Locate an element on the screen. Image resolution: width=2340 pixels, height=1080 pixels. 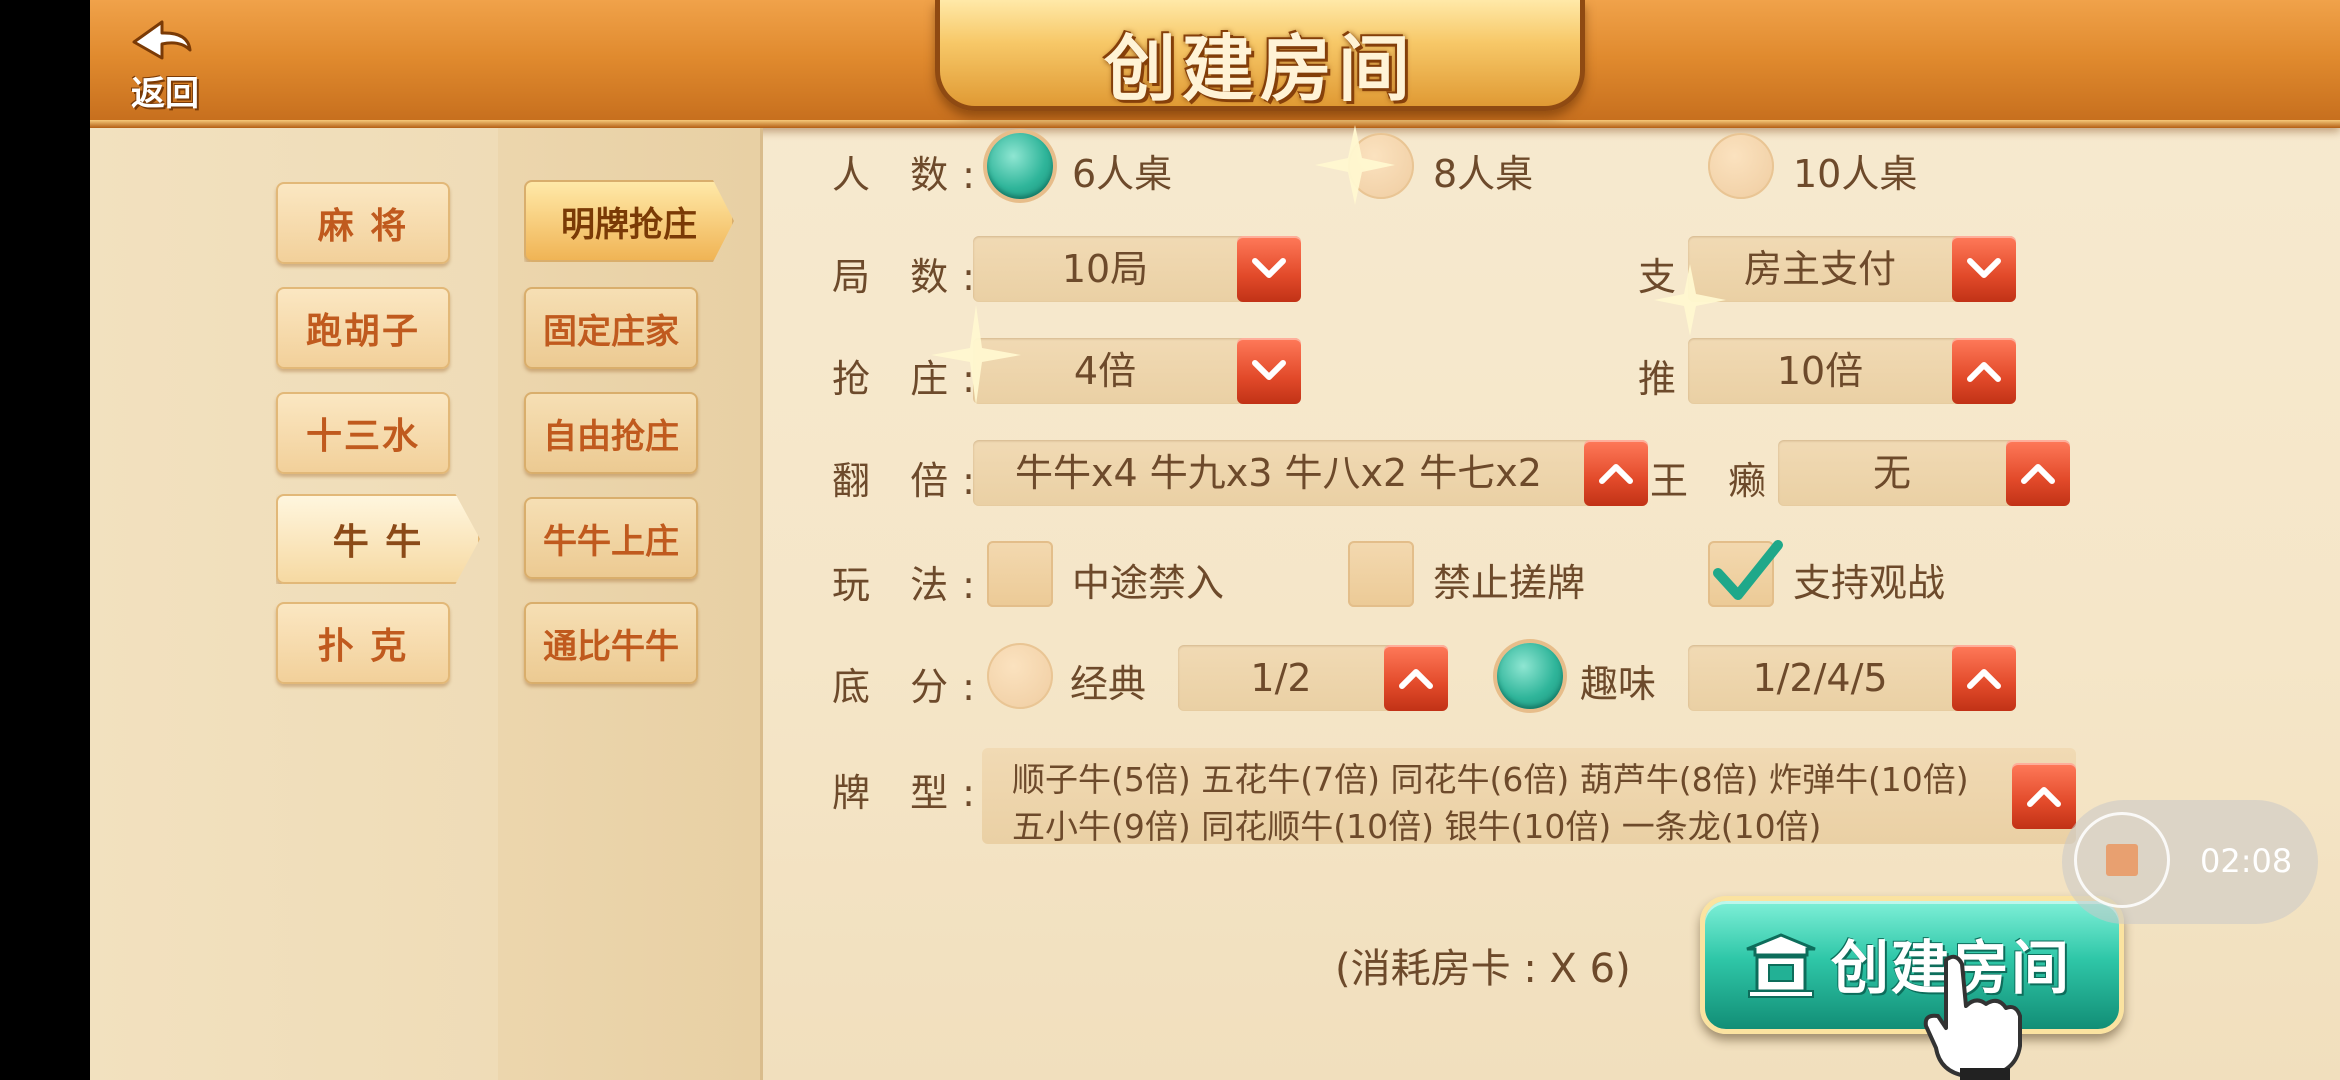
mode-ziyou-qiangzhuang: 自由抢庄 is located at coordinates (611, 433).